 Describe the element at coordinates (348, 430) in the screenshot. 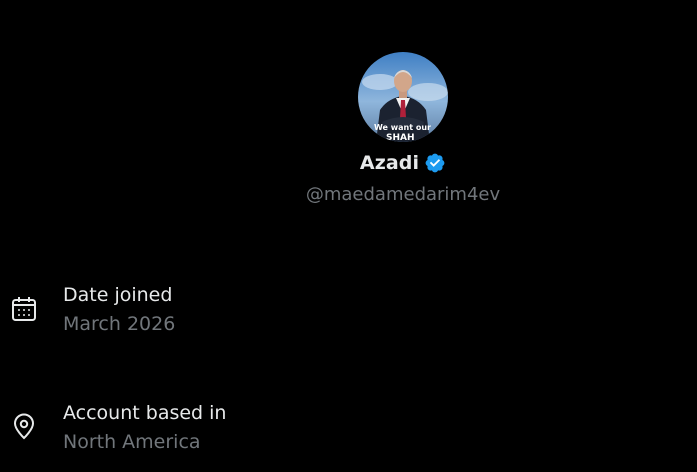

I see `account-location-row: Account based in North America` at that location.